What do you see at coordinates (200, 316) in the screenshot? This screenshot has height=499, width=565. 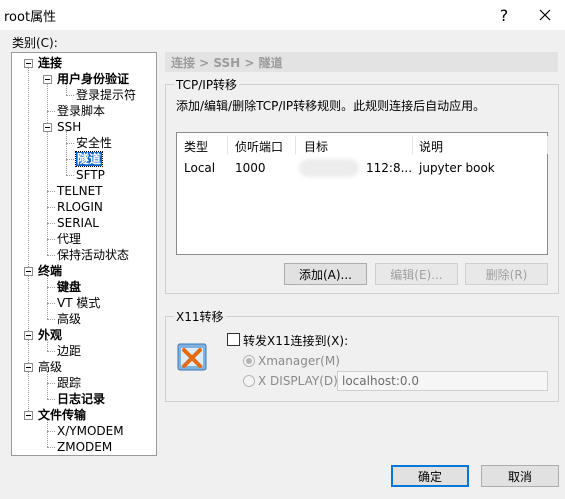 I see `x11-group-title: X11转移` at bounding box center [200, 316].